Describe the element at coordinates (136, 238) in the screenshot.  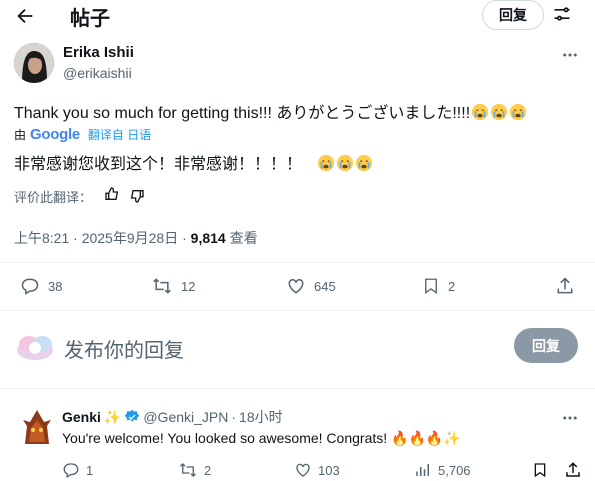
I see `post-timestamp: 上午8:21 · 2025年9月28日 · 9,814 查看` at that location.